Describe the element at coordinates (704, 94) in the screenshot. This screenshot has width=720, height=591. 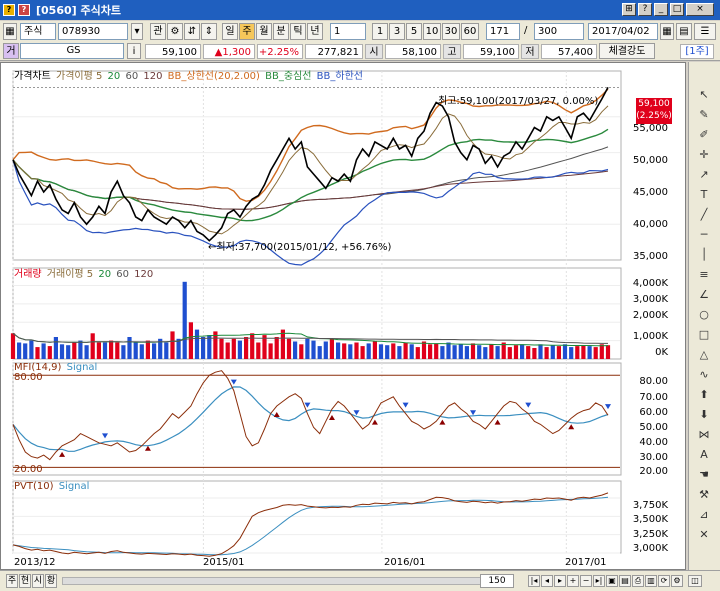
I see `cursor-icon: ↖` at that location.